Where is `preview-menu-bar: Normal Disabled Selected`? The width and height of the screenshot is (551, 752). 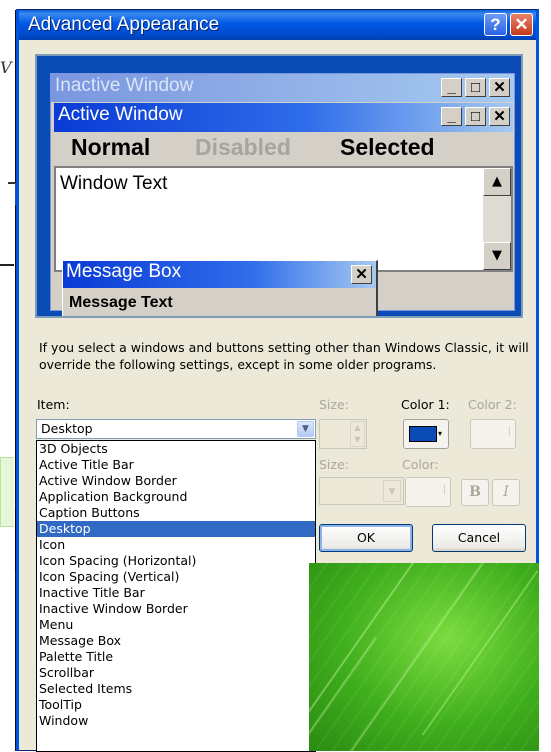
preview-menu-bar: Normal Disabled Selected is located at coordinates (283, 148).